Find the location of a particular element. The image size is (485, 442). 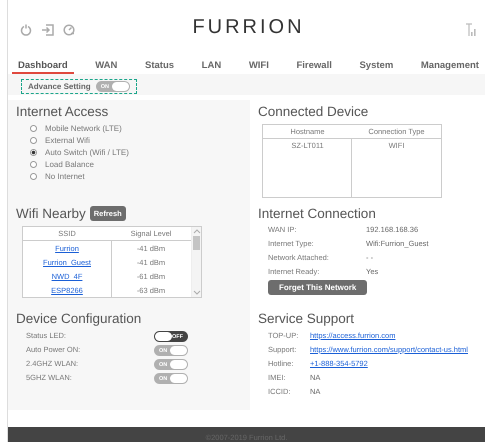

nav-tab: Firewall is located at coordinates (314, 65).